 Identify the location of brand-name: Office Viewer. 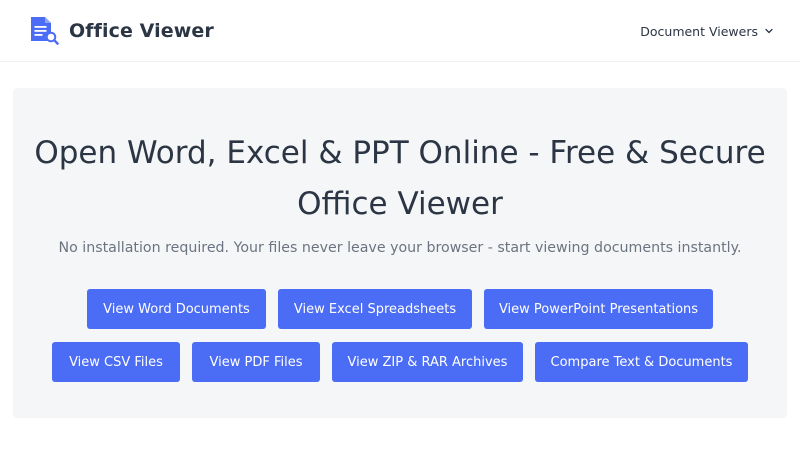
(141, 31).